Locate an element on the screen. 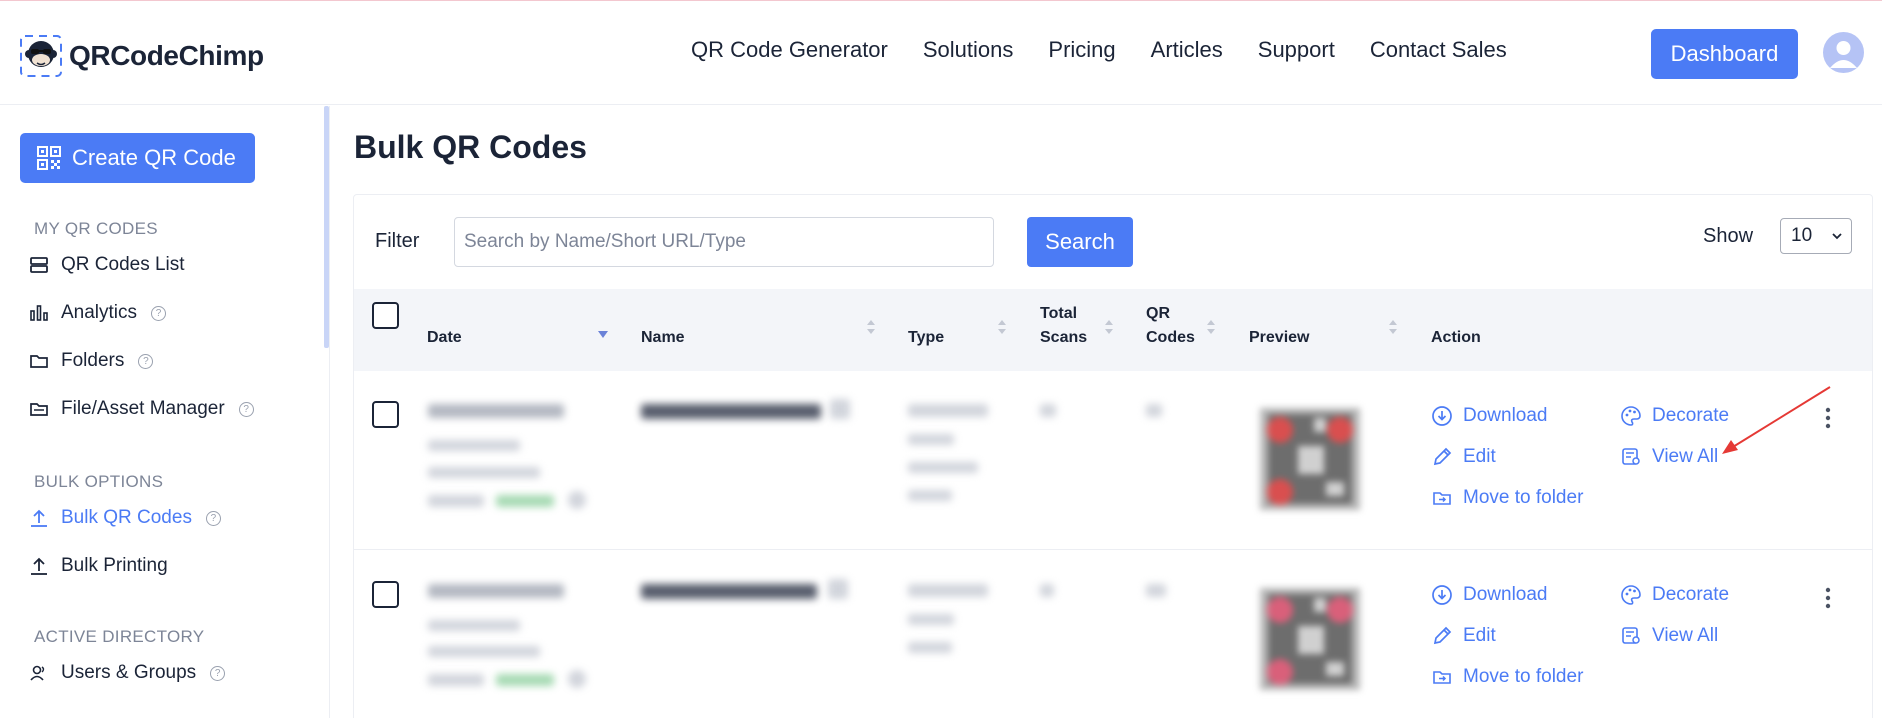  chevron-down-icon is located at coordinates (1837, 236).